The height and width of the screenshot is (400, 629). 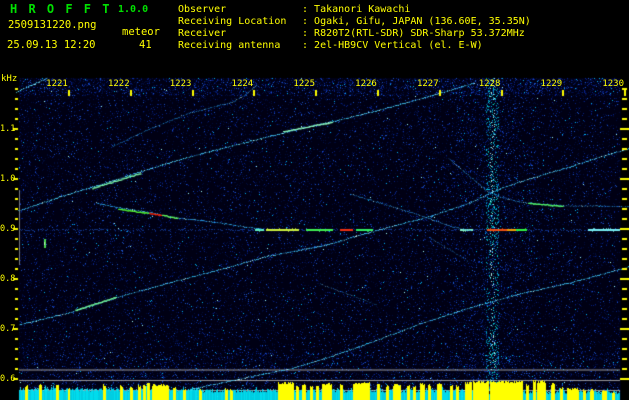 What do you see at coordinates (8, 329) in the screenshot?
I see `frequency-tick-label: 0.7` at bounding box center [8, 329].